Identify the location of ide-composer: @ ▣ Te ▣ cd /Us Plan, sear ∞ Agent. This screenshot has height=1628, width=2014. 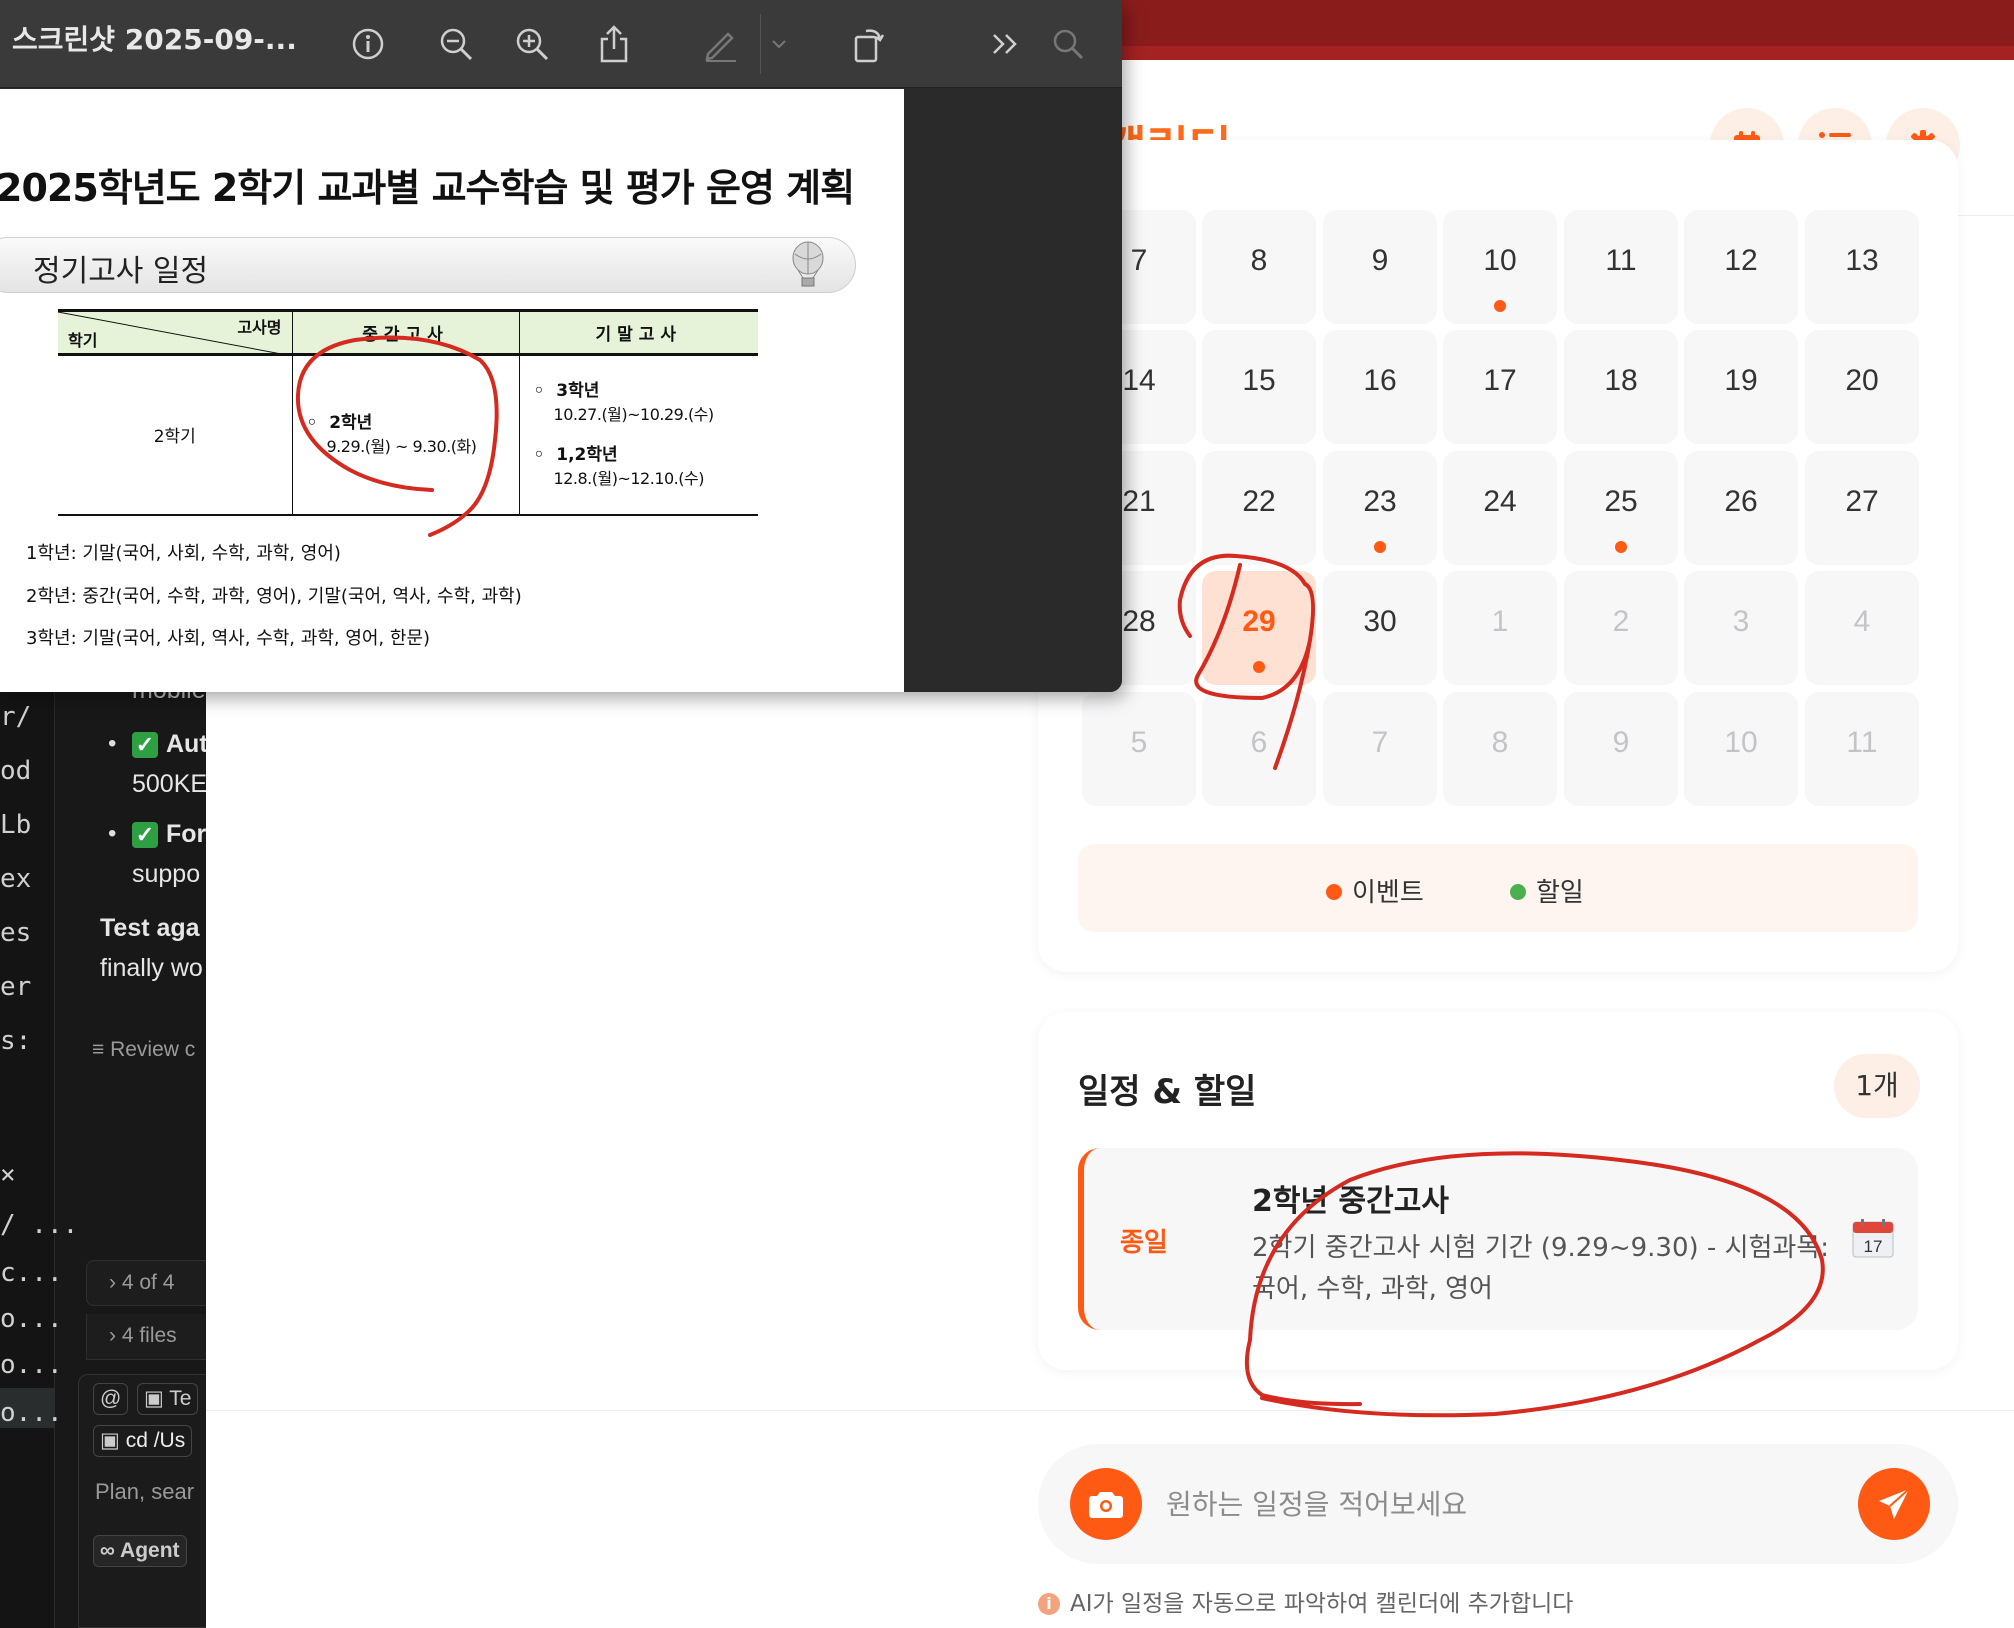
(142, 1501).